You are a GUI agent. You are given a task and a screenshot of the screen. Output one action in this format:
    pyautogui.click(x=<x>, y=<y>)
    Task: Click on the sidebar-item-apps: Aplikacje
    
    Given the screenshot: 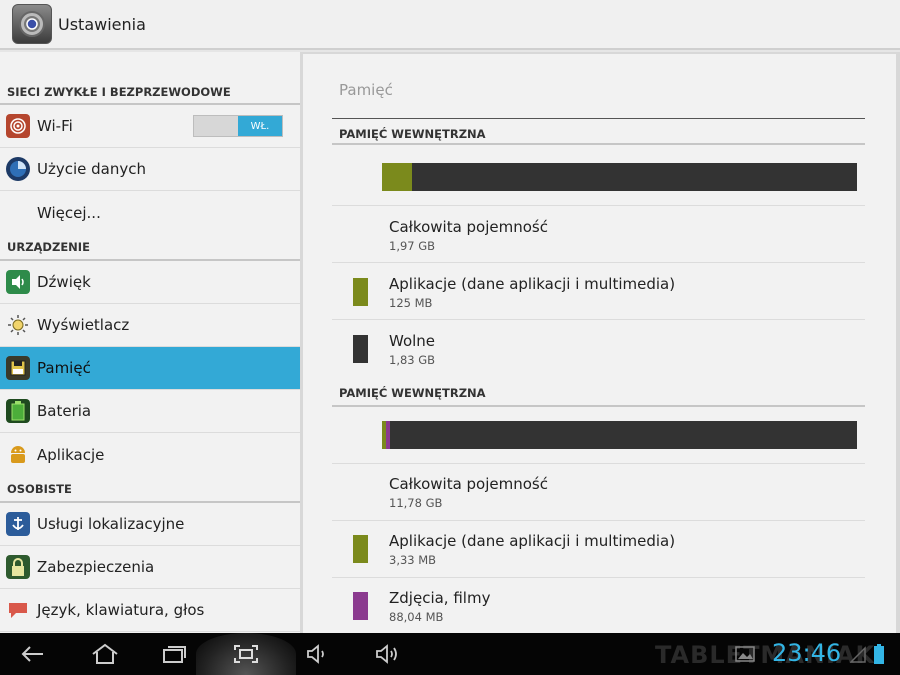 What is the action you would take?
    pyautogui.click(x=150, y=454)
    